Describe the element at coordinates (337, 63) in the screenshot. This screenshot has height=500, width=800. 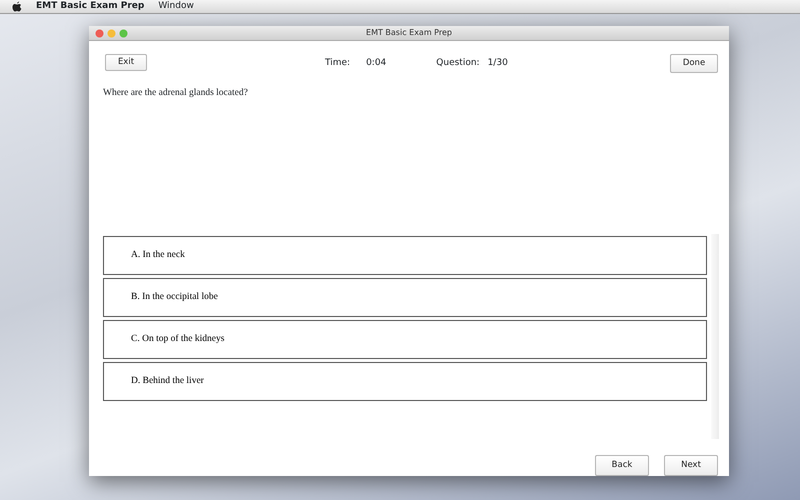
I see `time-label: Time:` at that location.